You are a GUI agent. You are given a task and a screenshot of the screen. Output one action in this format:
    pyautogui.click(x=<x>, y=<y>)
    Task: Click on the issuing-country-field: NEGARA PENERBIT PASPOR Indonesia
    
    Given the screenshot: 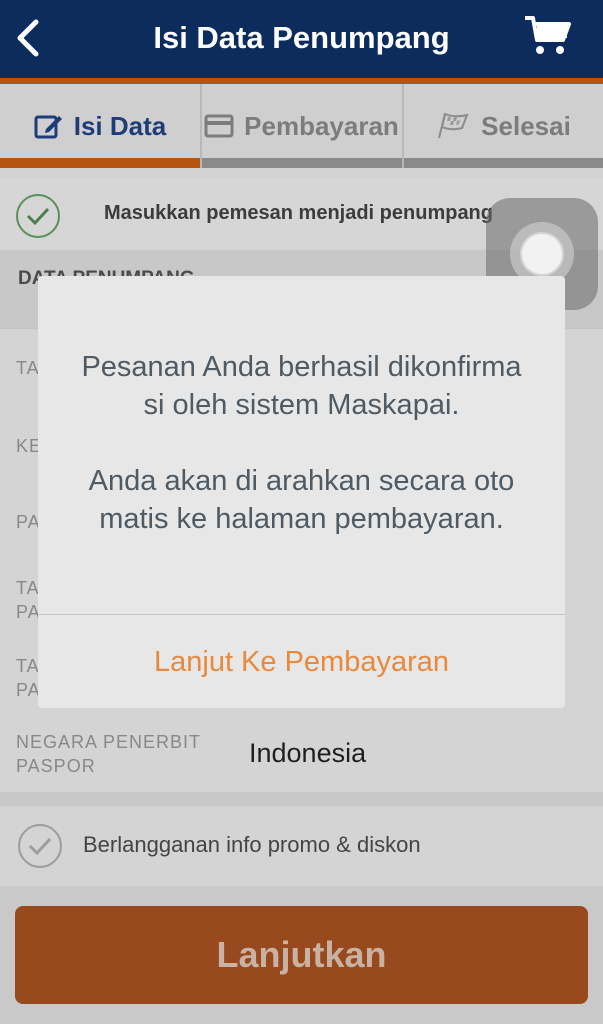 What is the action you would take?
    pyautogui.click(x=301, y=754)
    